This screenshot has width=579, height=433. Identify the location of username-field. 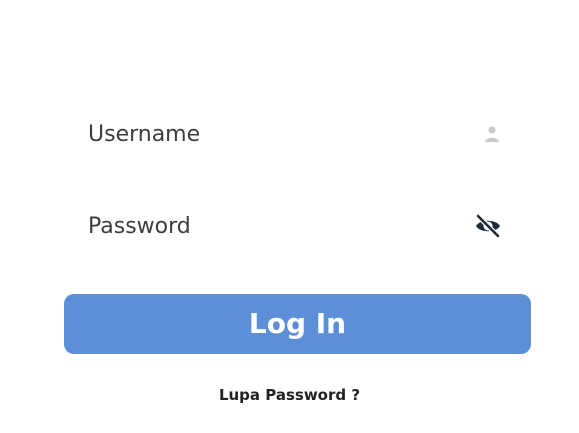
(300, 134).